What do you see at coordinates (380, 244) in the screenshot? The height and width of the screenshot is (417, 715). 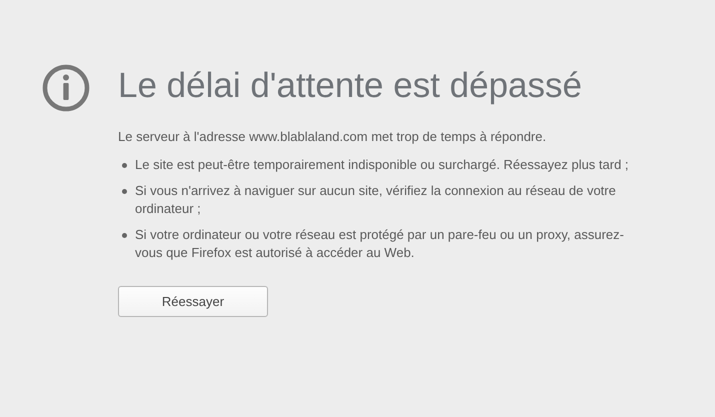 I see `suggestion-text: Si votre ordinateur ou votre réseau est protégé par un pare-feu ou un proxy, assurez-vous que Firefox est autorisé à accéder au Web.` at bounding box center [380, 244].